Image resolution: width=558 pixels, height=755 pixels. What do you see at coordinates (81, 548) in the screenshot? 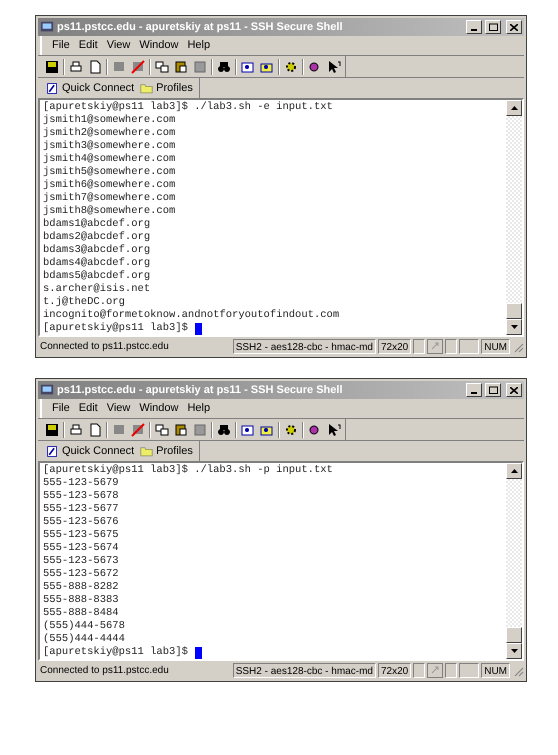
I see `terminal-line: 555-123-5674` at bounding box center [81, 548].